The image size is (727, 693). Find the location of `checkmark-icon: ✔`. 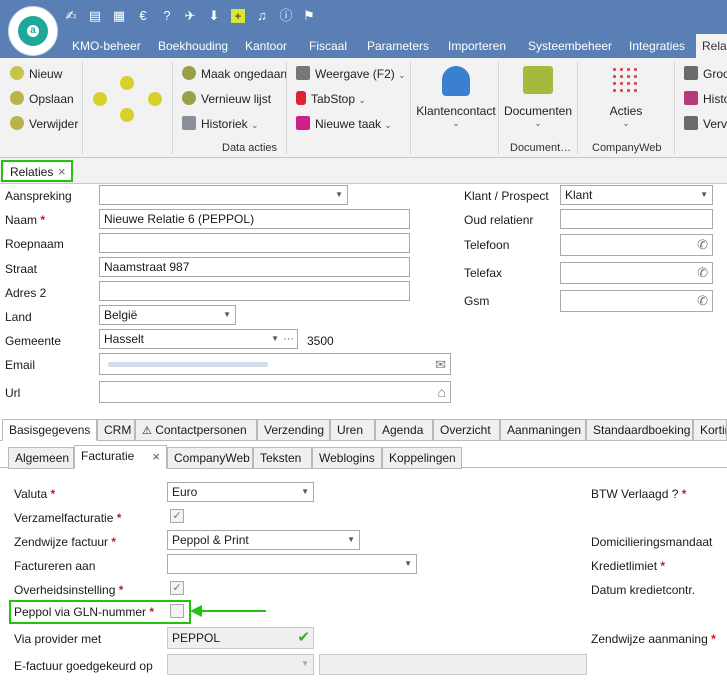

checkmark-icon: ✔ is located at coordinates (303, 637).